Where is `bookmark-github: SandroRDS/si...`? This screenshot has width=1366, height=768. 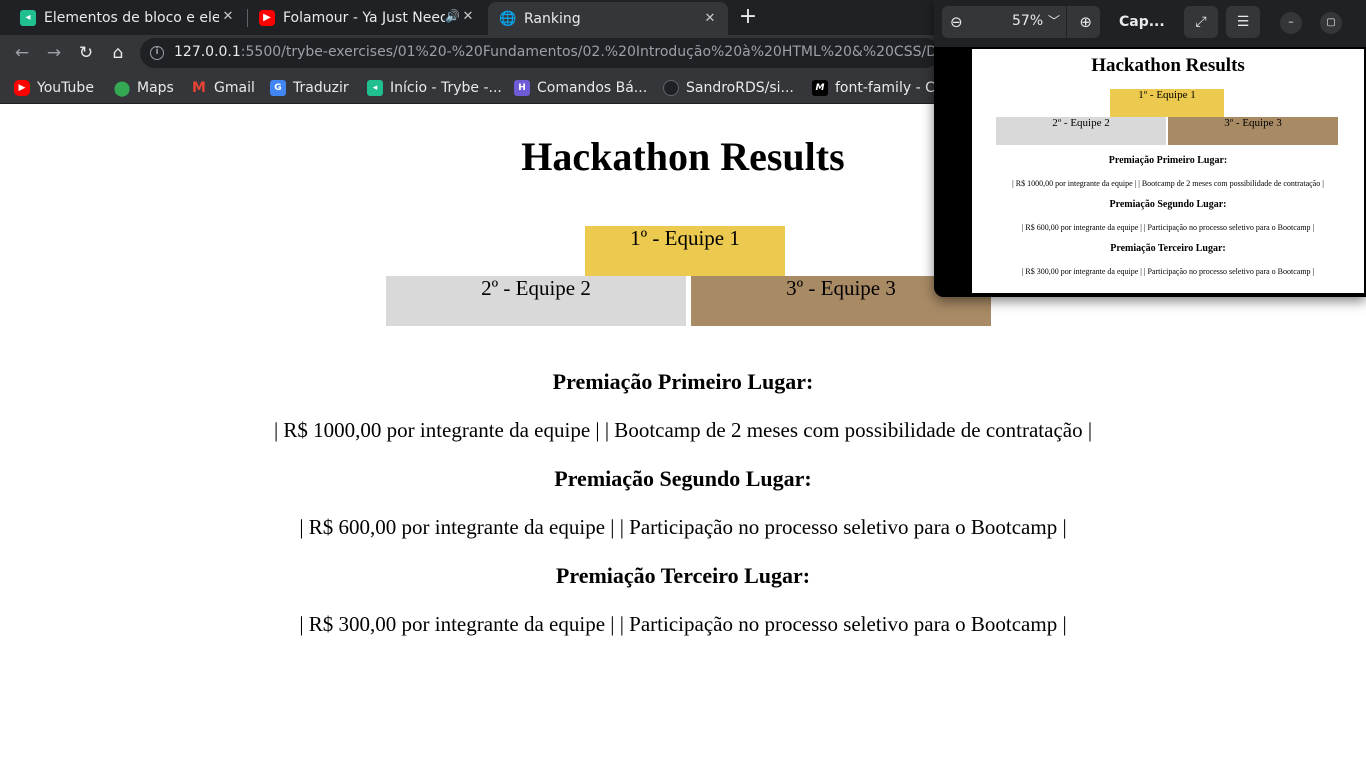
bookmark-github: SandroRDS/si... is located at coordinates (728, 88).